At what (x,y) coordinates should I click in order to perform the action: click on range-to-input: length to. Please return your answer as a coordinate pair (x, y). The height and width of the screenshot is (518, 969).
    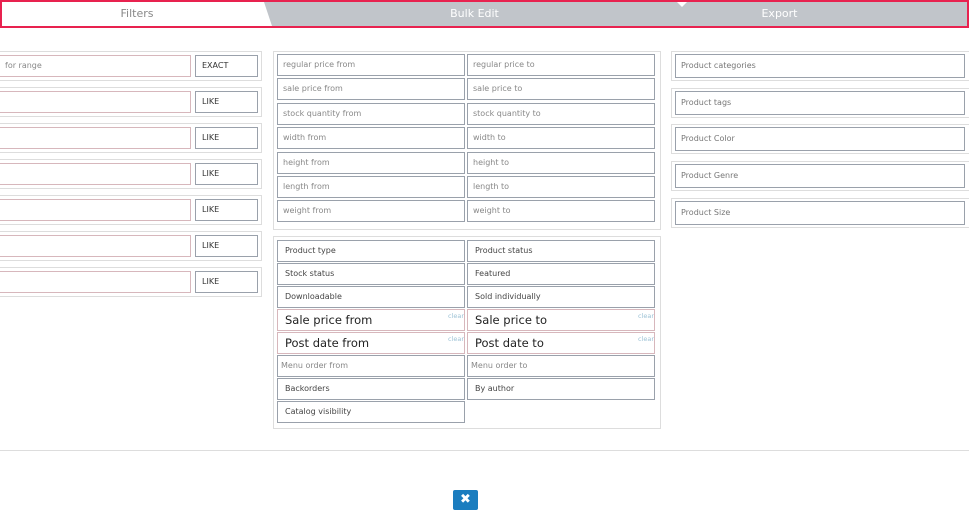
    Looking at the image, I should click on (561, 187).